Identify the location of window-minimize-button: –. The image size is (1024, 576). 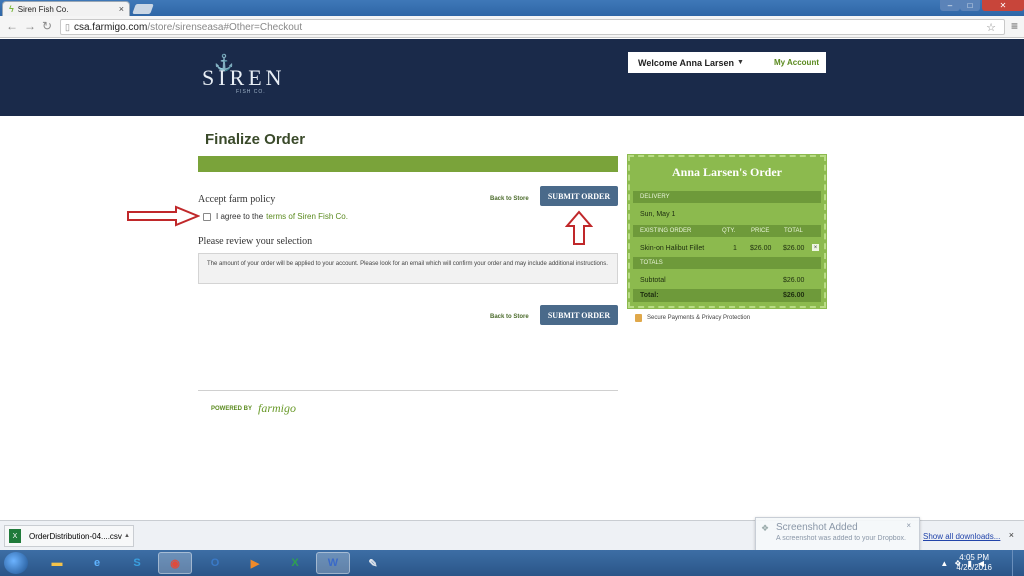
(950, 5).